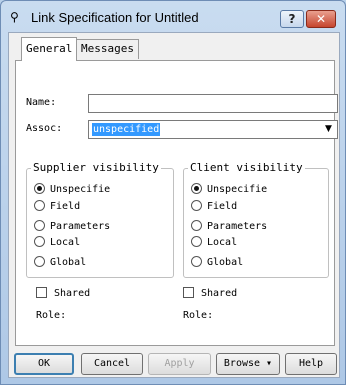 This screenshot has width=346, height=385. Describe the element at coordinates (179, 364) in the screenshot. I see `apply-button: Apply` at that location.